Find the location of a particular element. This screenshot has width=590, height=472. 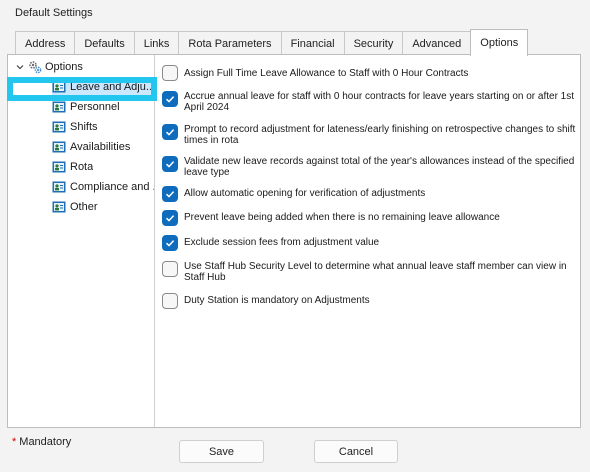

tab-links: Links is located at coordinates (156, 43).